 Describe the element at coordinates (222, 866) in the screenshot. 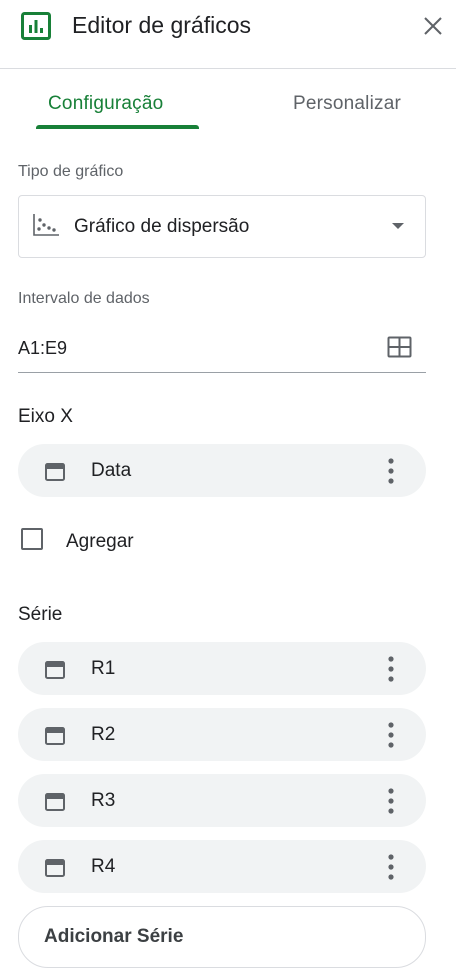

I see `series-chip: R4` at that location.